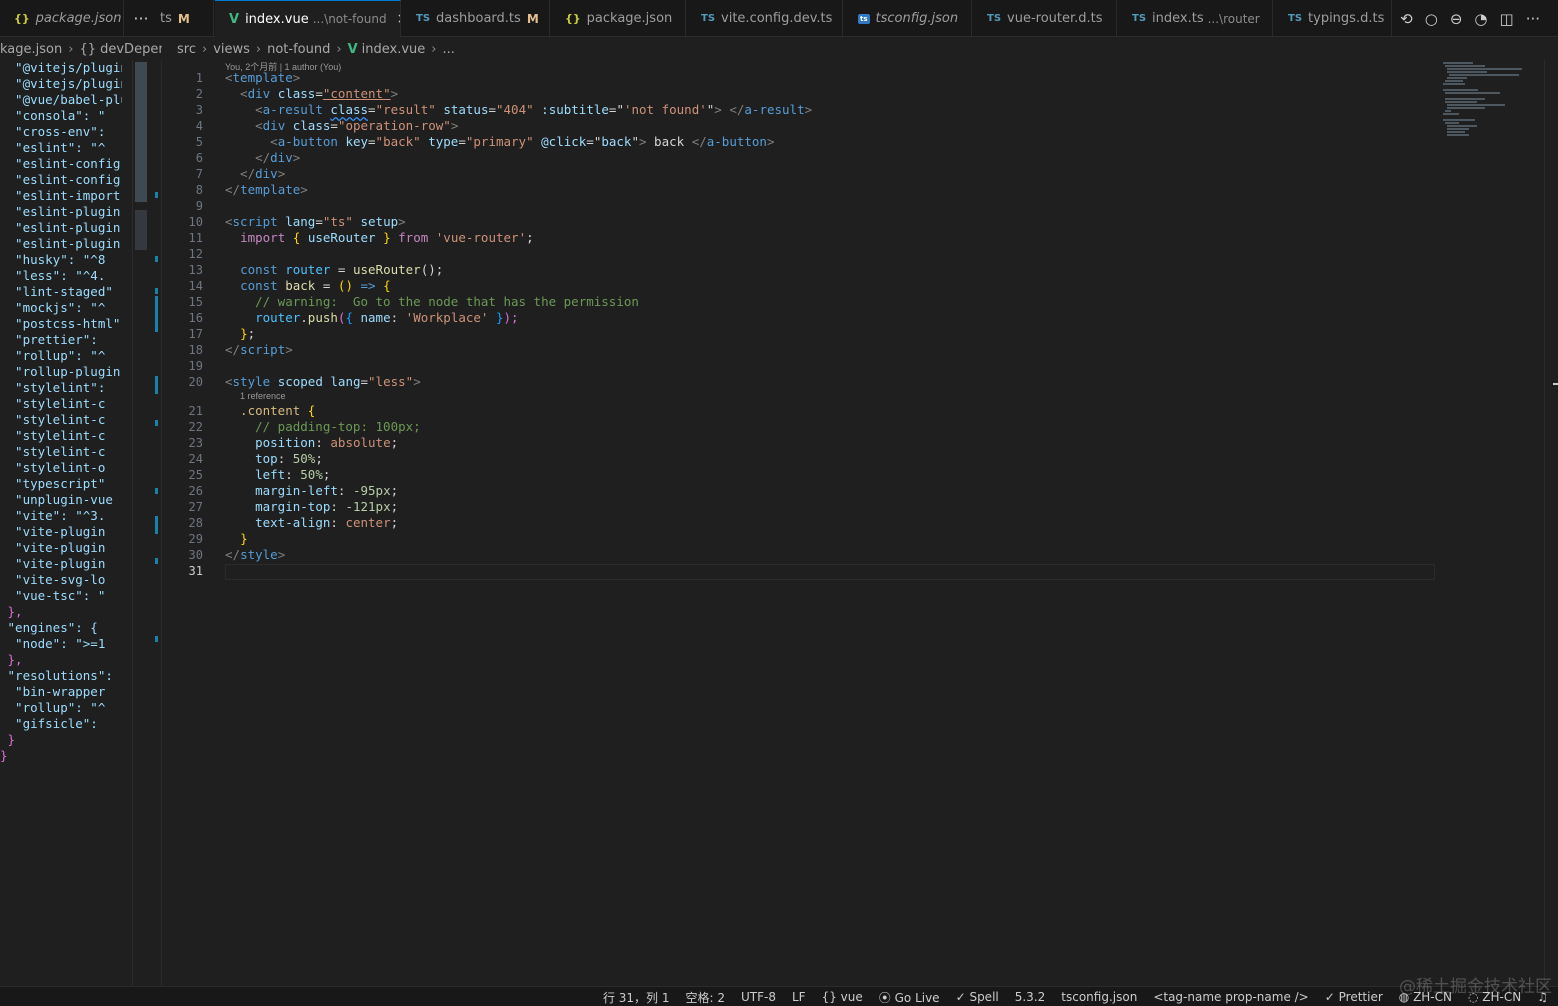  I want to click on tab-package-json-left: {} package.json ×, so click(62, 18).